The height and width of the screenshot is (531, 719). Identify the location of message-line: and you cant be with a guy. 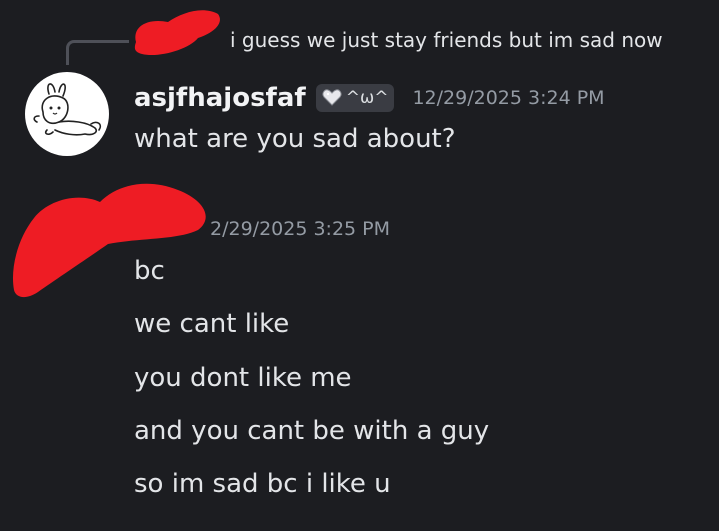
(312, 431).